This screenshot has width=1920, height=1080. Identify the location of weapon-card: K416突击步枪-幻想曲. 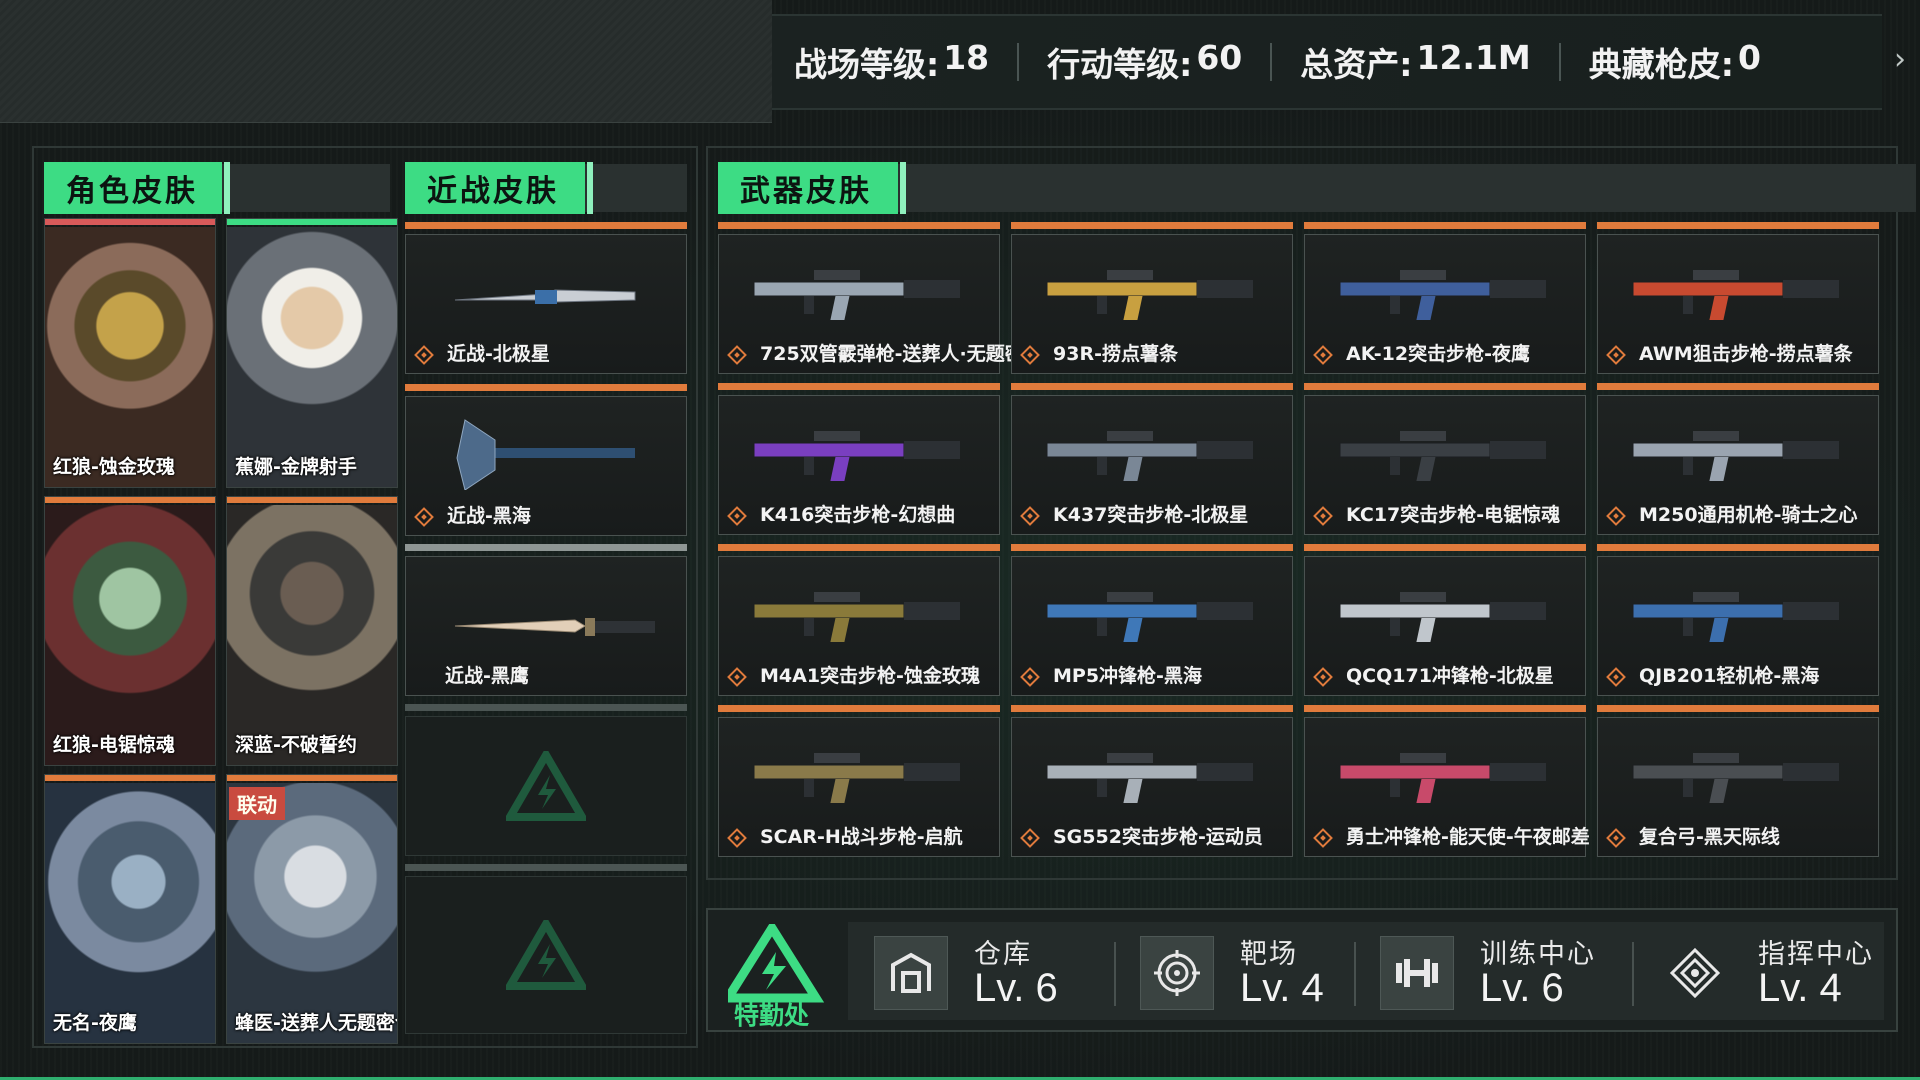
(859, 459).